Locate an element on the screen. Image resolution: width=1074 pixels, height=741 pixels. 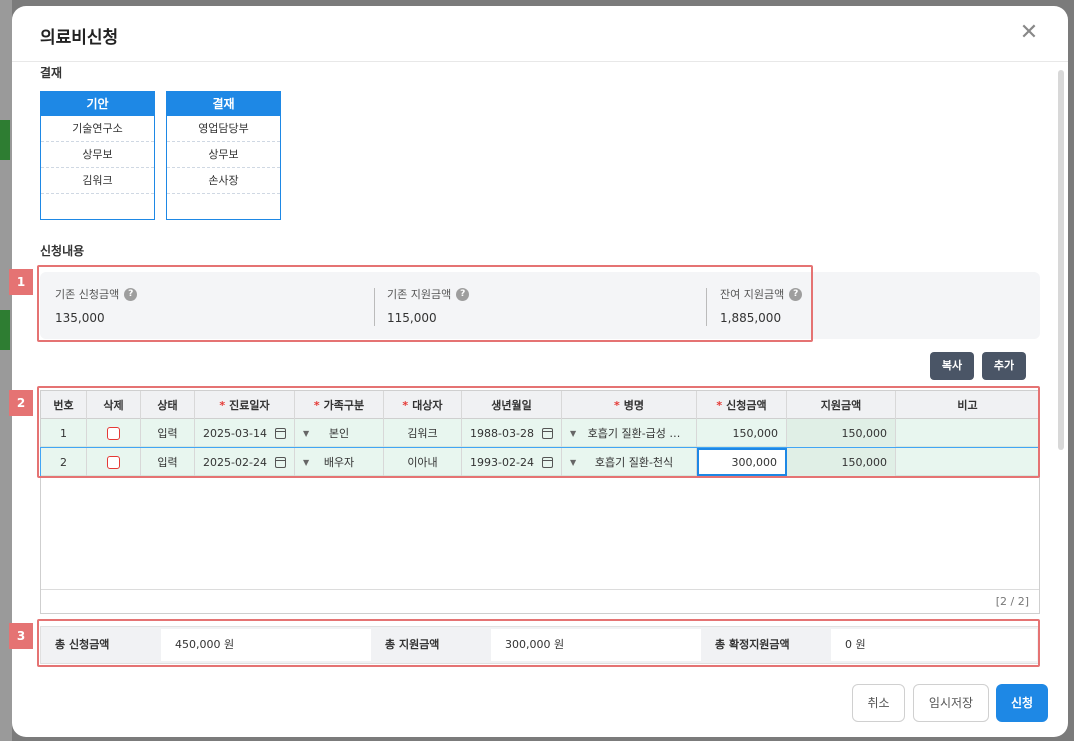
approval-box-draft: 기안 기술연구소 상무보 김워크 is located at coordinates (97, 155).